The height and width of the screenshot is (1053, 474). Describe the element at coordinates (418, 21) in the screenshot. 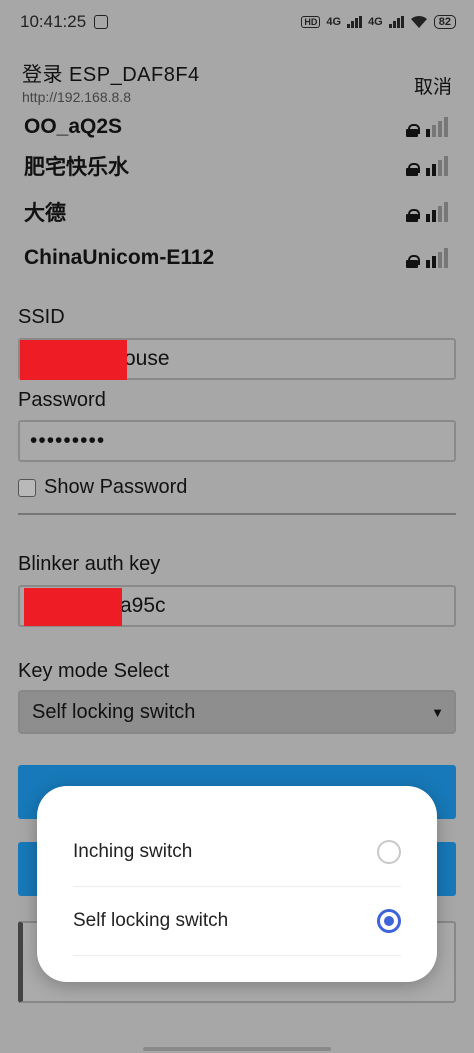

I see `wifi-status-icon` at that location.